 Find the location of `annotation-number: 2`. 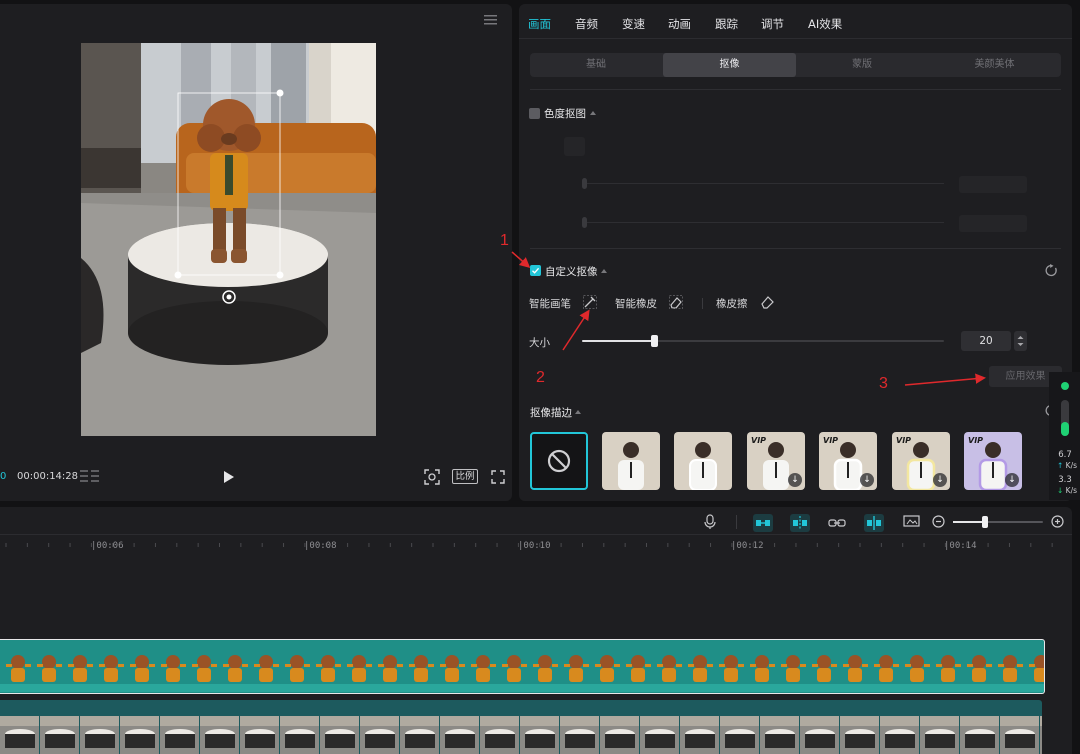

annotation-number: 2 is located at coordinates (540, 377).